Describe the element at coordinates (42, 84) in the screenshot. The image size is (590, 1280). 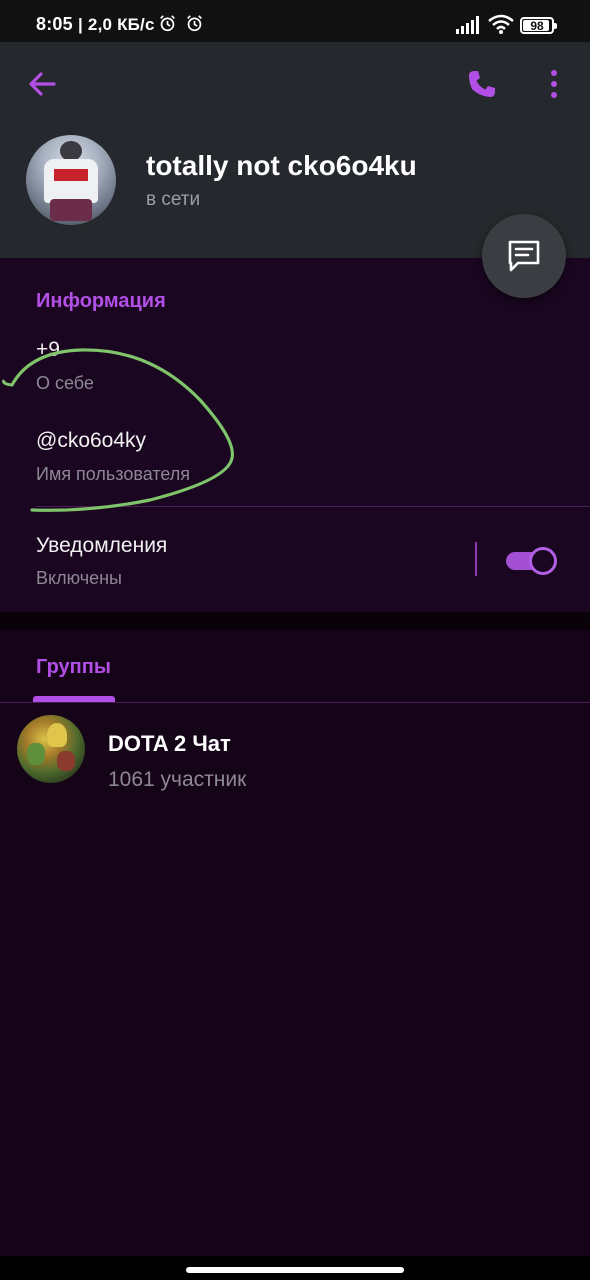
I see `back-arrow-icon` at that location.